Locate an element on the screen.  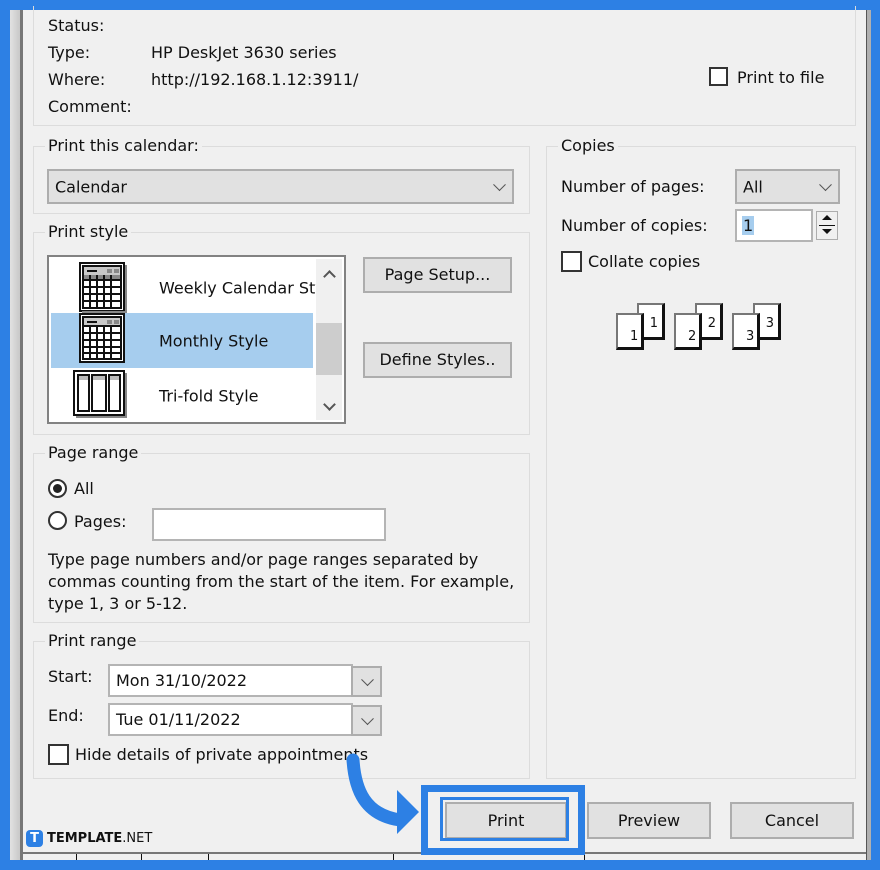
print-style-legend: Print style is located at coordinates (88, 232).